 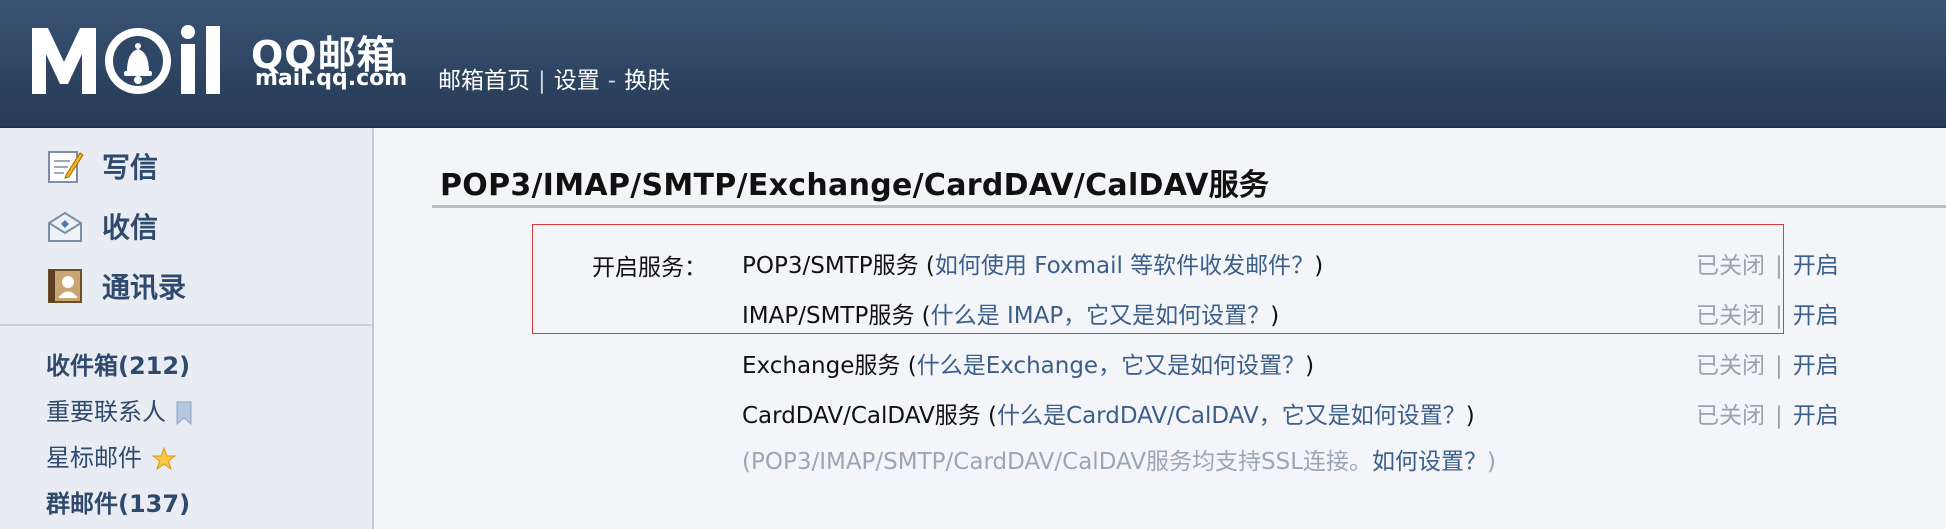 I want to click on enable-exchange-button: 开启, so click(x=1816, y=366).